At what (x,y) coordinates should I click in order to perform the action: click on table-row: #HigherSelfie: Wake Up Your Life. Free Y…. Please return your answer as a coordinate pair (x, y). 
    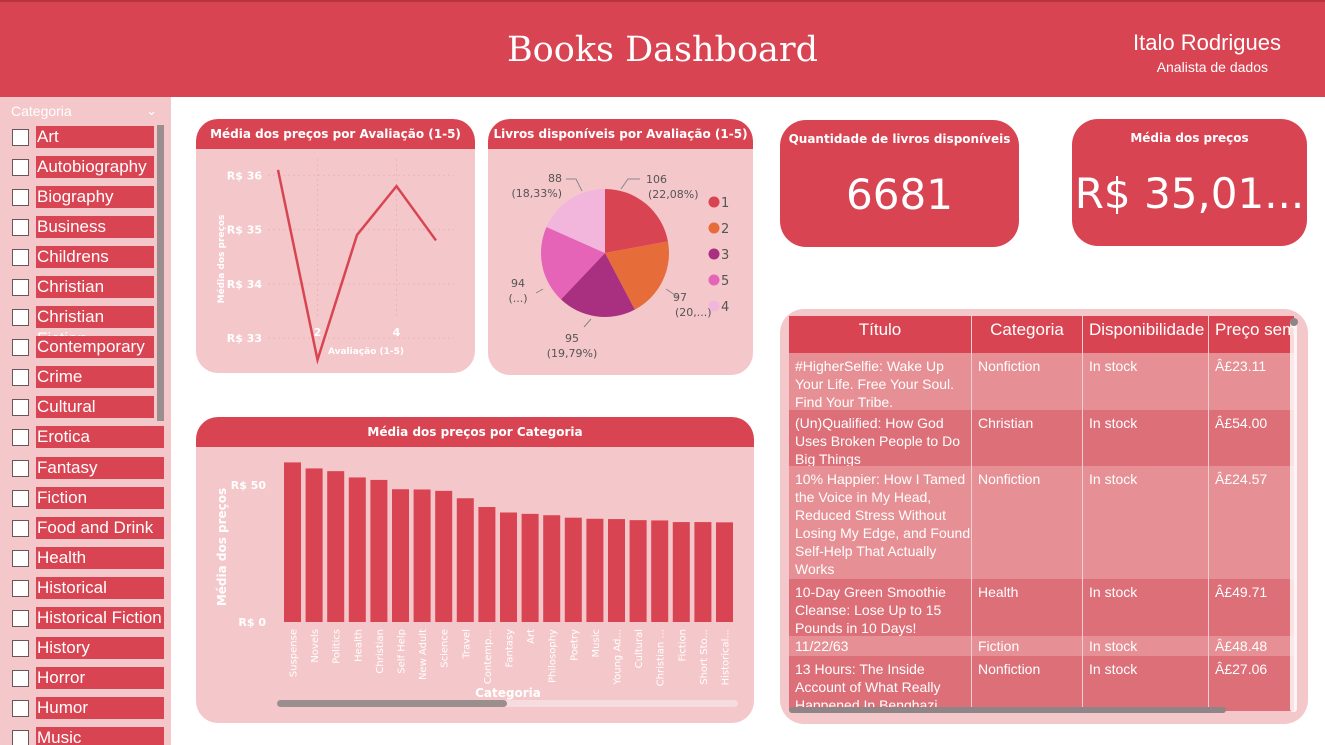
    Looking at the image, I should click on (1041, 381).